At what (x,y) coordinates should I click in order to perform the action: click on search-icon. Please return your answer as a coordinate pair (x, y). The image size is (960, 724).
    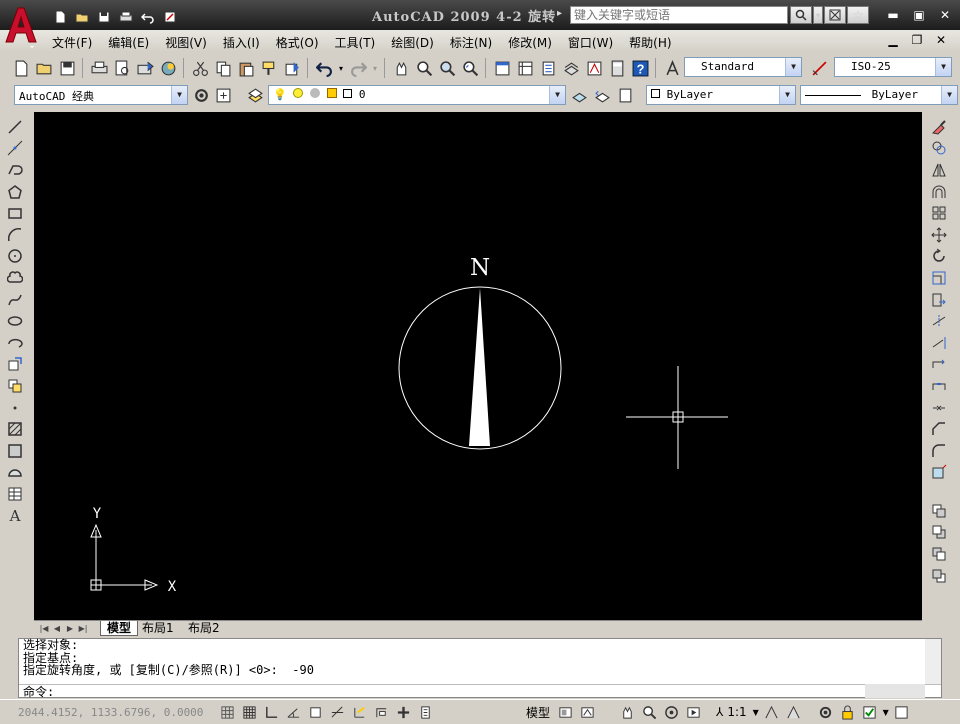
    Looking at the image, I should click on (801, 15).